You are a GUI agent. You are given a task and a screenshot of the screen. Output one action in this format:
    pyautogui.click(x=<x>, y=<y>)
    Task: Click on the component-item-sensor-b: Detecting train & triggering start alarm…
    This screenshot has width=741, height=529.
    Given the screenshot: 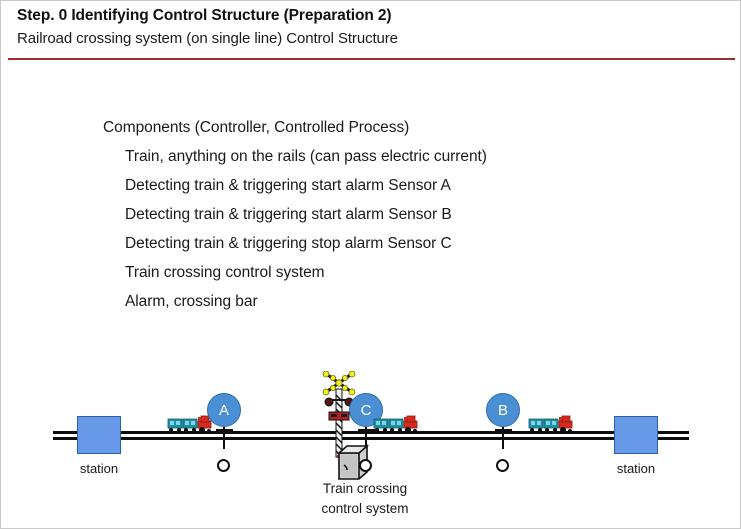 What is the action you would take?
    pyautogui.click(x=288, y=214)
    